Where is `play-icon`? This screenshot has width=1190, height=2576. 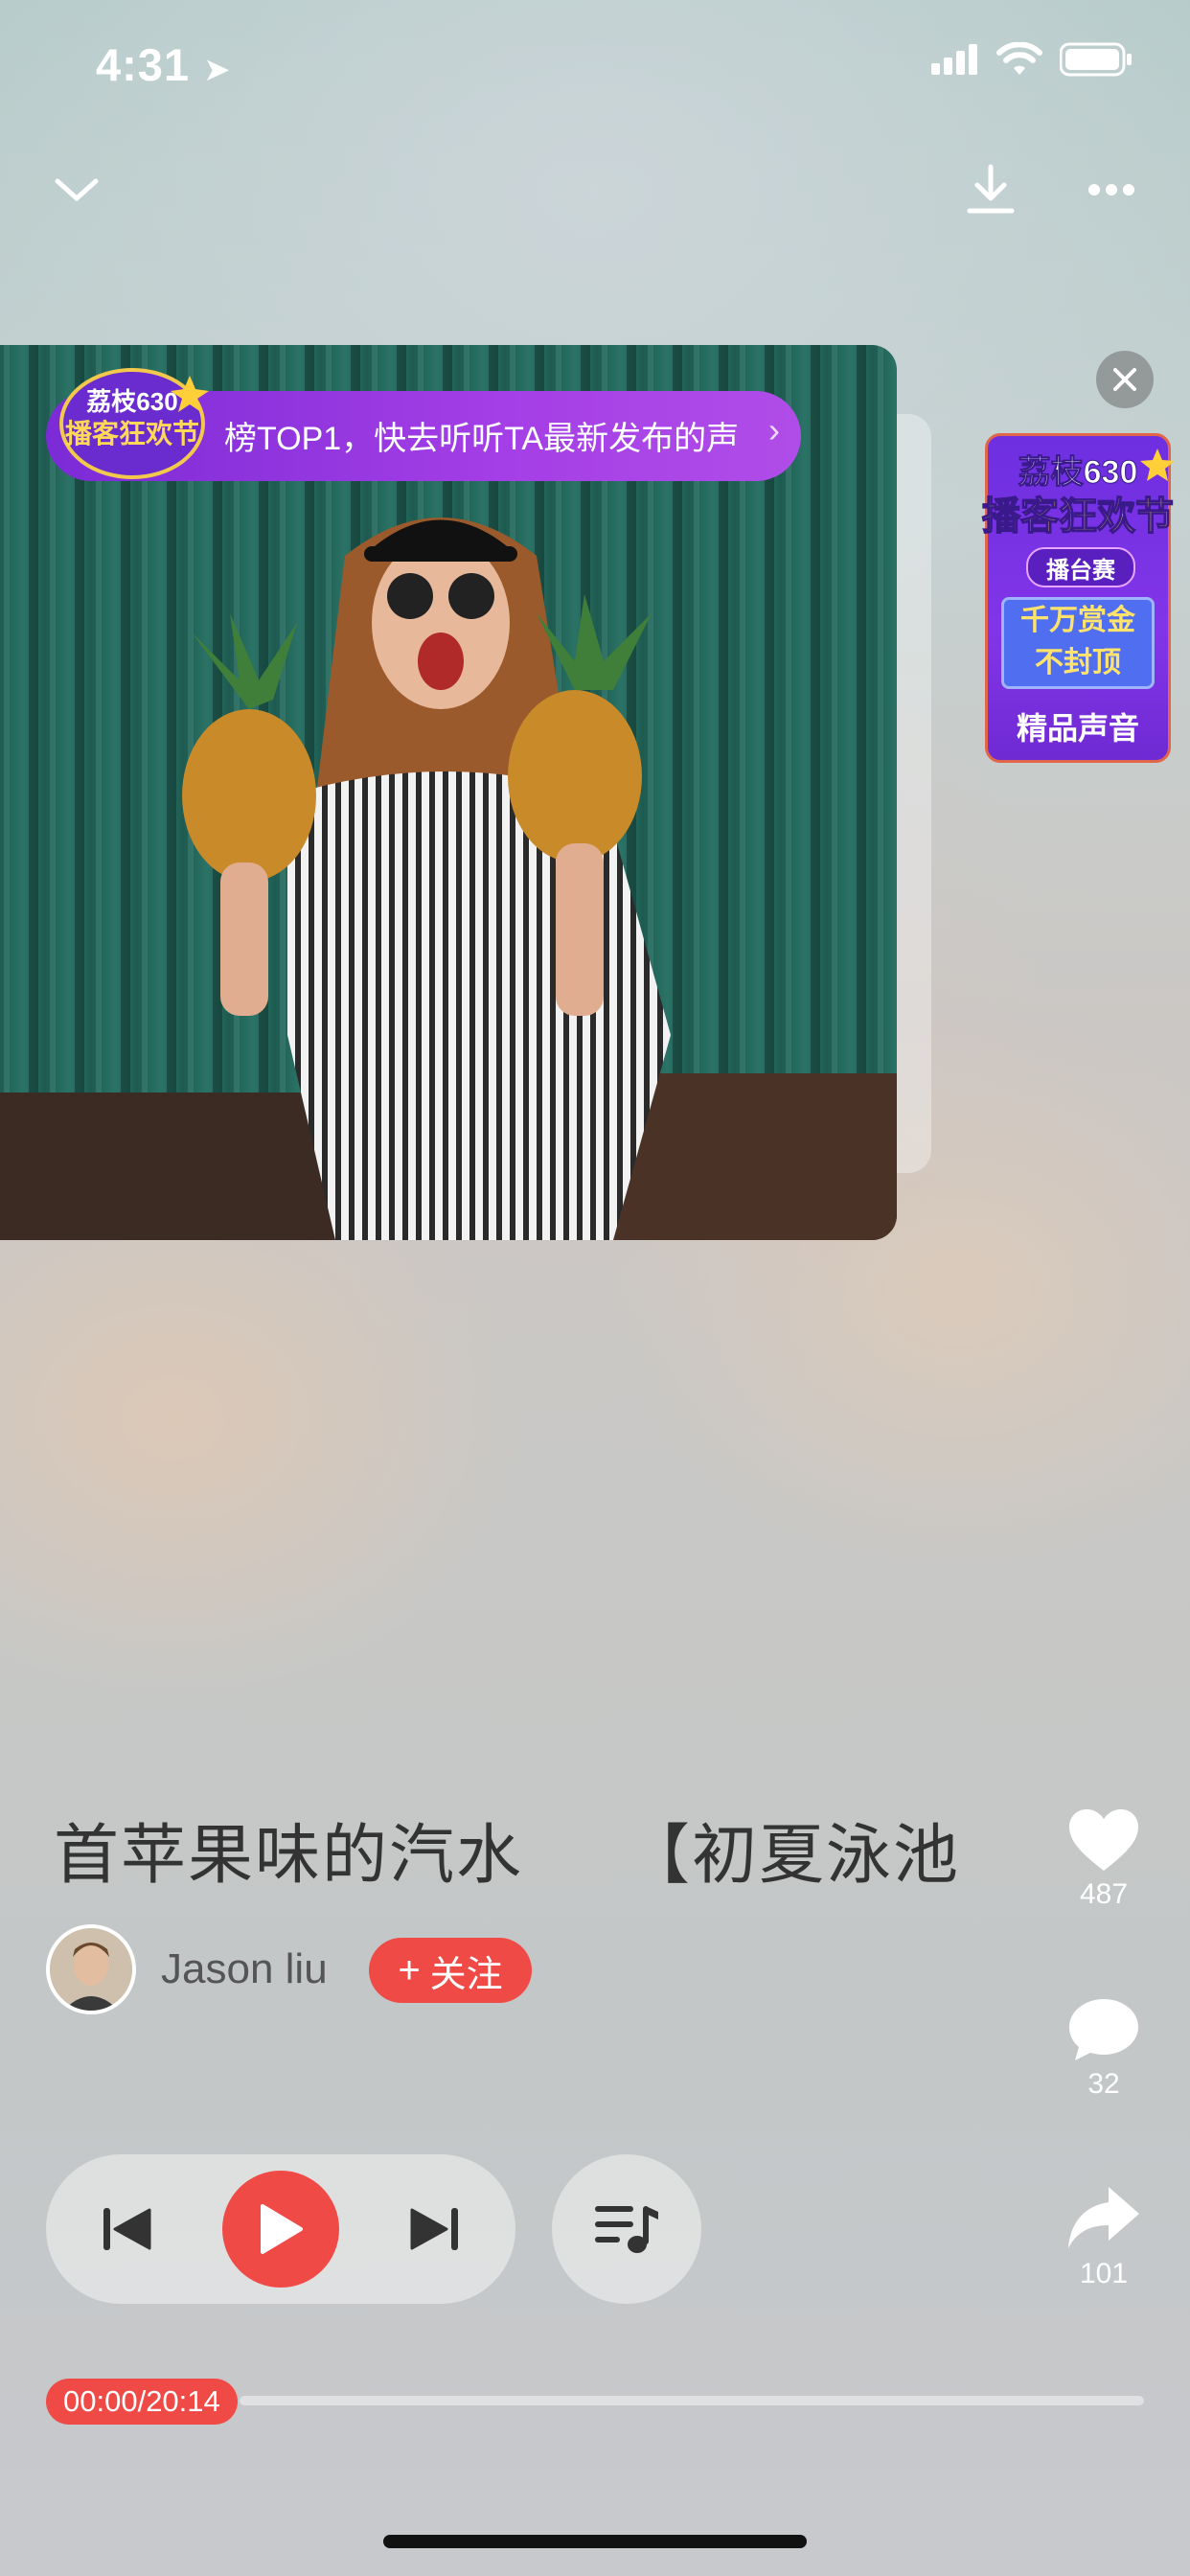 play-icon is located at coordinates (282, 2229).